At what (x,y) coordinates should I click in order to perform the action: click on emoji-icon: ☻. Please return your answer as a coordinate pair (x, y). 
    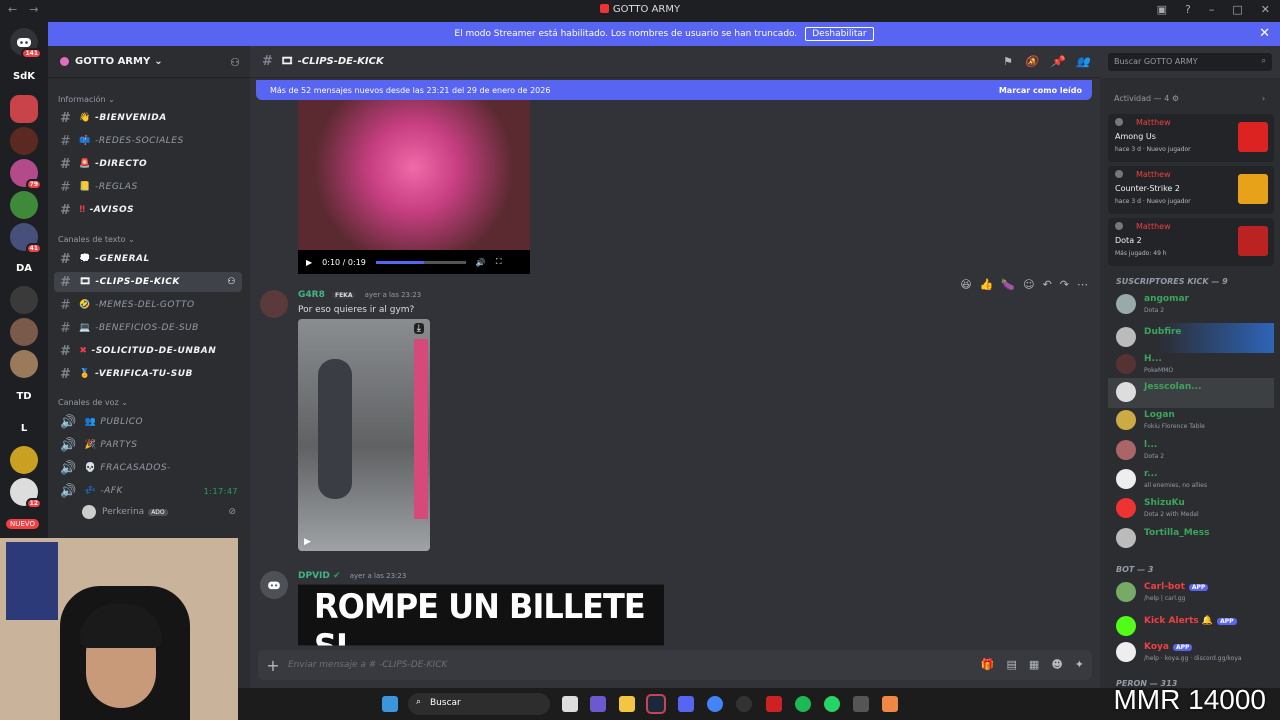
    Looking at the image, I should click on (1056, 664).